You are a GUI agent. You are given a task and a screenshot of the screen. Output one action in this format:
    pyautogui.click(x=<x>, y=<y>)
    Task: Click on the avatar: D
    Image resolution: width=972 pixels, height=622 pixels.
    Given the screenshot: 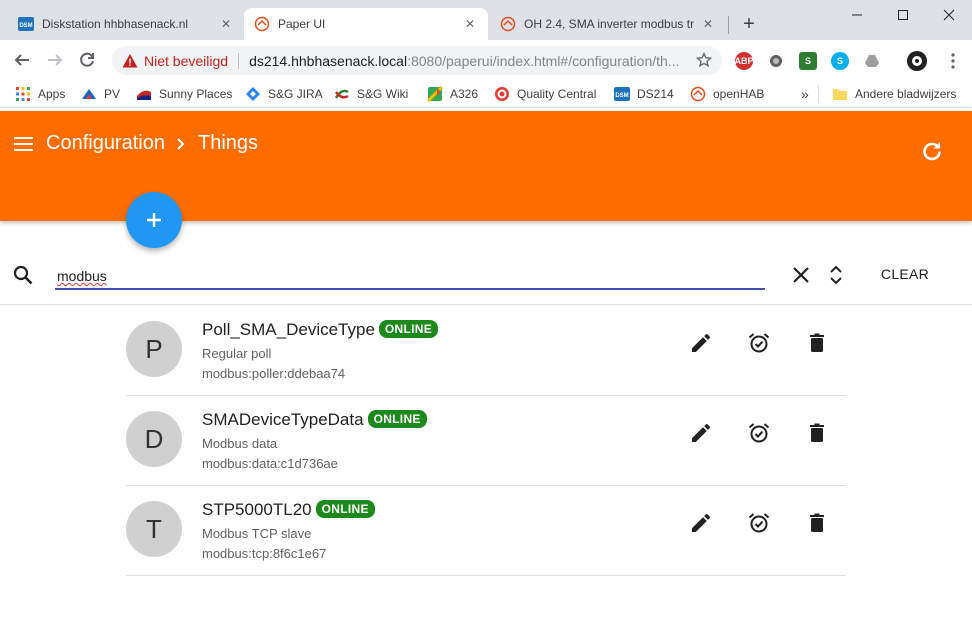 What is the action you would take?
    pyautogui.click(x=154, y=439)
    